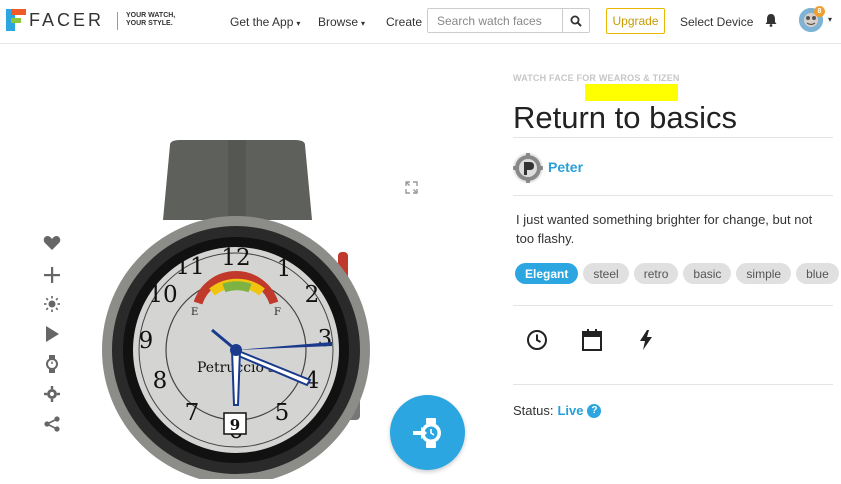  Describe the element at coordinates (149, 23) in the screenshot. I see `tagline-line-2: YOUR STYLE.` at that location.